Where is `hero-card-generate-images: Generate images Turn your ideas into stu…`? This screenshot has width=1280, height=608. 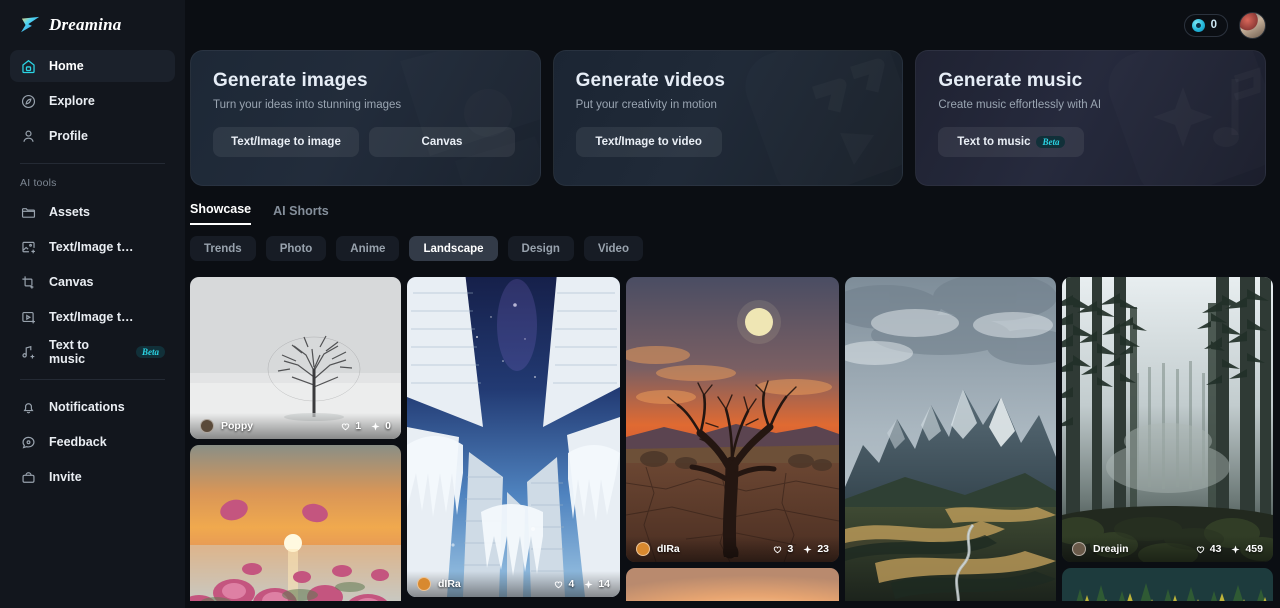 hero-card-generate-images: Generate images Turn your ideas into stu… is located at coordinates (365, 118).